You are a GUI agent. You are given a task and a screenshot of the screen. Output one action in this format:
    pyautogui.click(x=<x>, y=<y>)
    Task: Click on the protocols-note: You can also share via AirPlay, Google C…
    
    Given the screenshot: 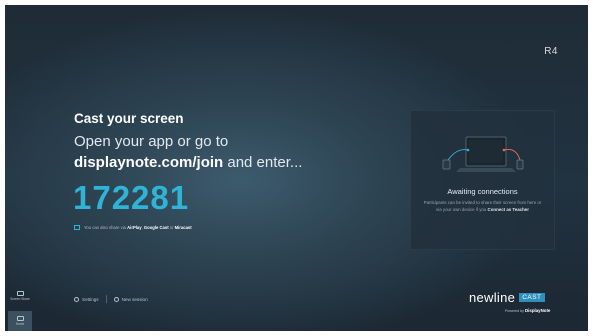 What is the action you would take?
    pyautogui.click(x=133, y=227)
    